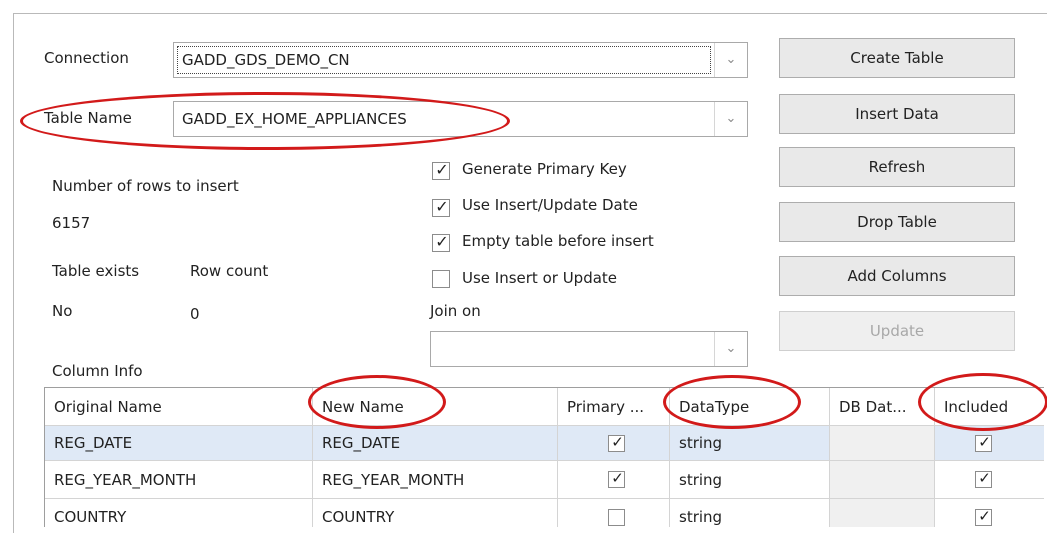 This screenshot has width=1047, height=533. What do you see at coordinates (266, 60) in the screenshot?
I see `connection-value: GADD_GDS_DEMO_CN` at bounding box center [266, 60].